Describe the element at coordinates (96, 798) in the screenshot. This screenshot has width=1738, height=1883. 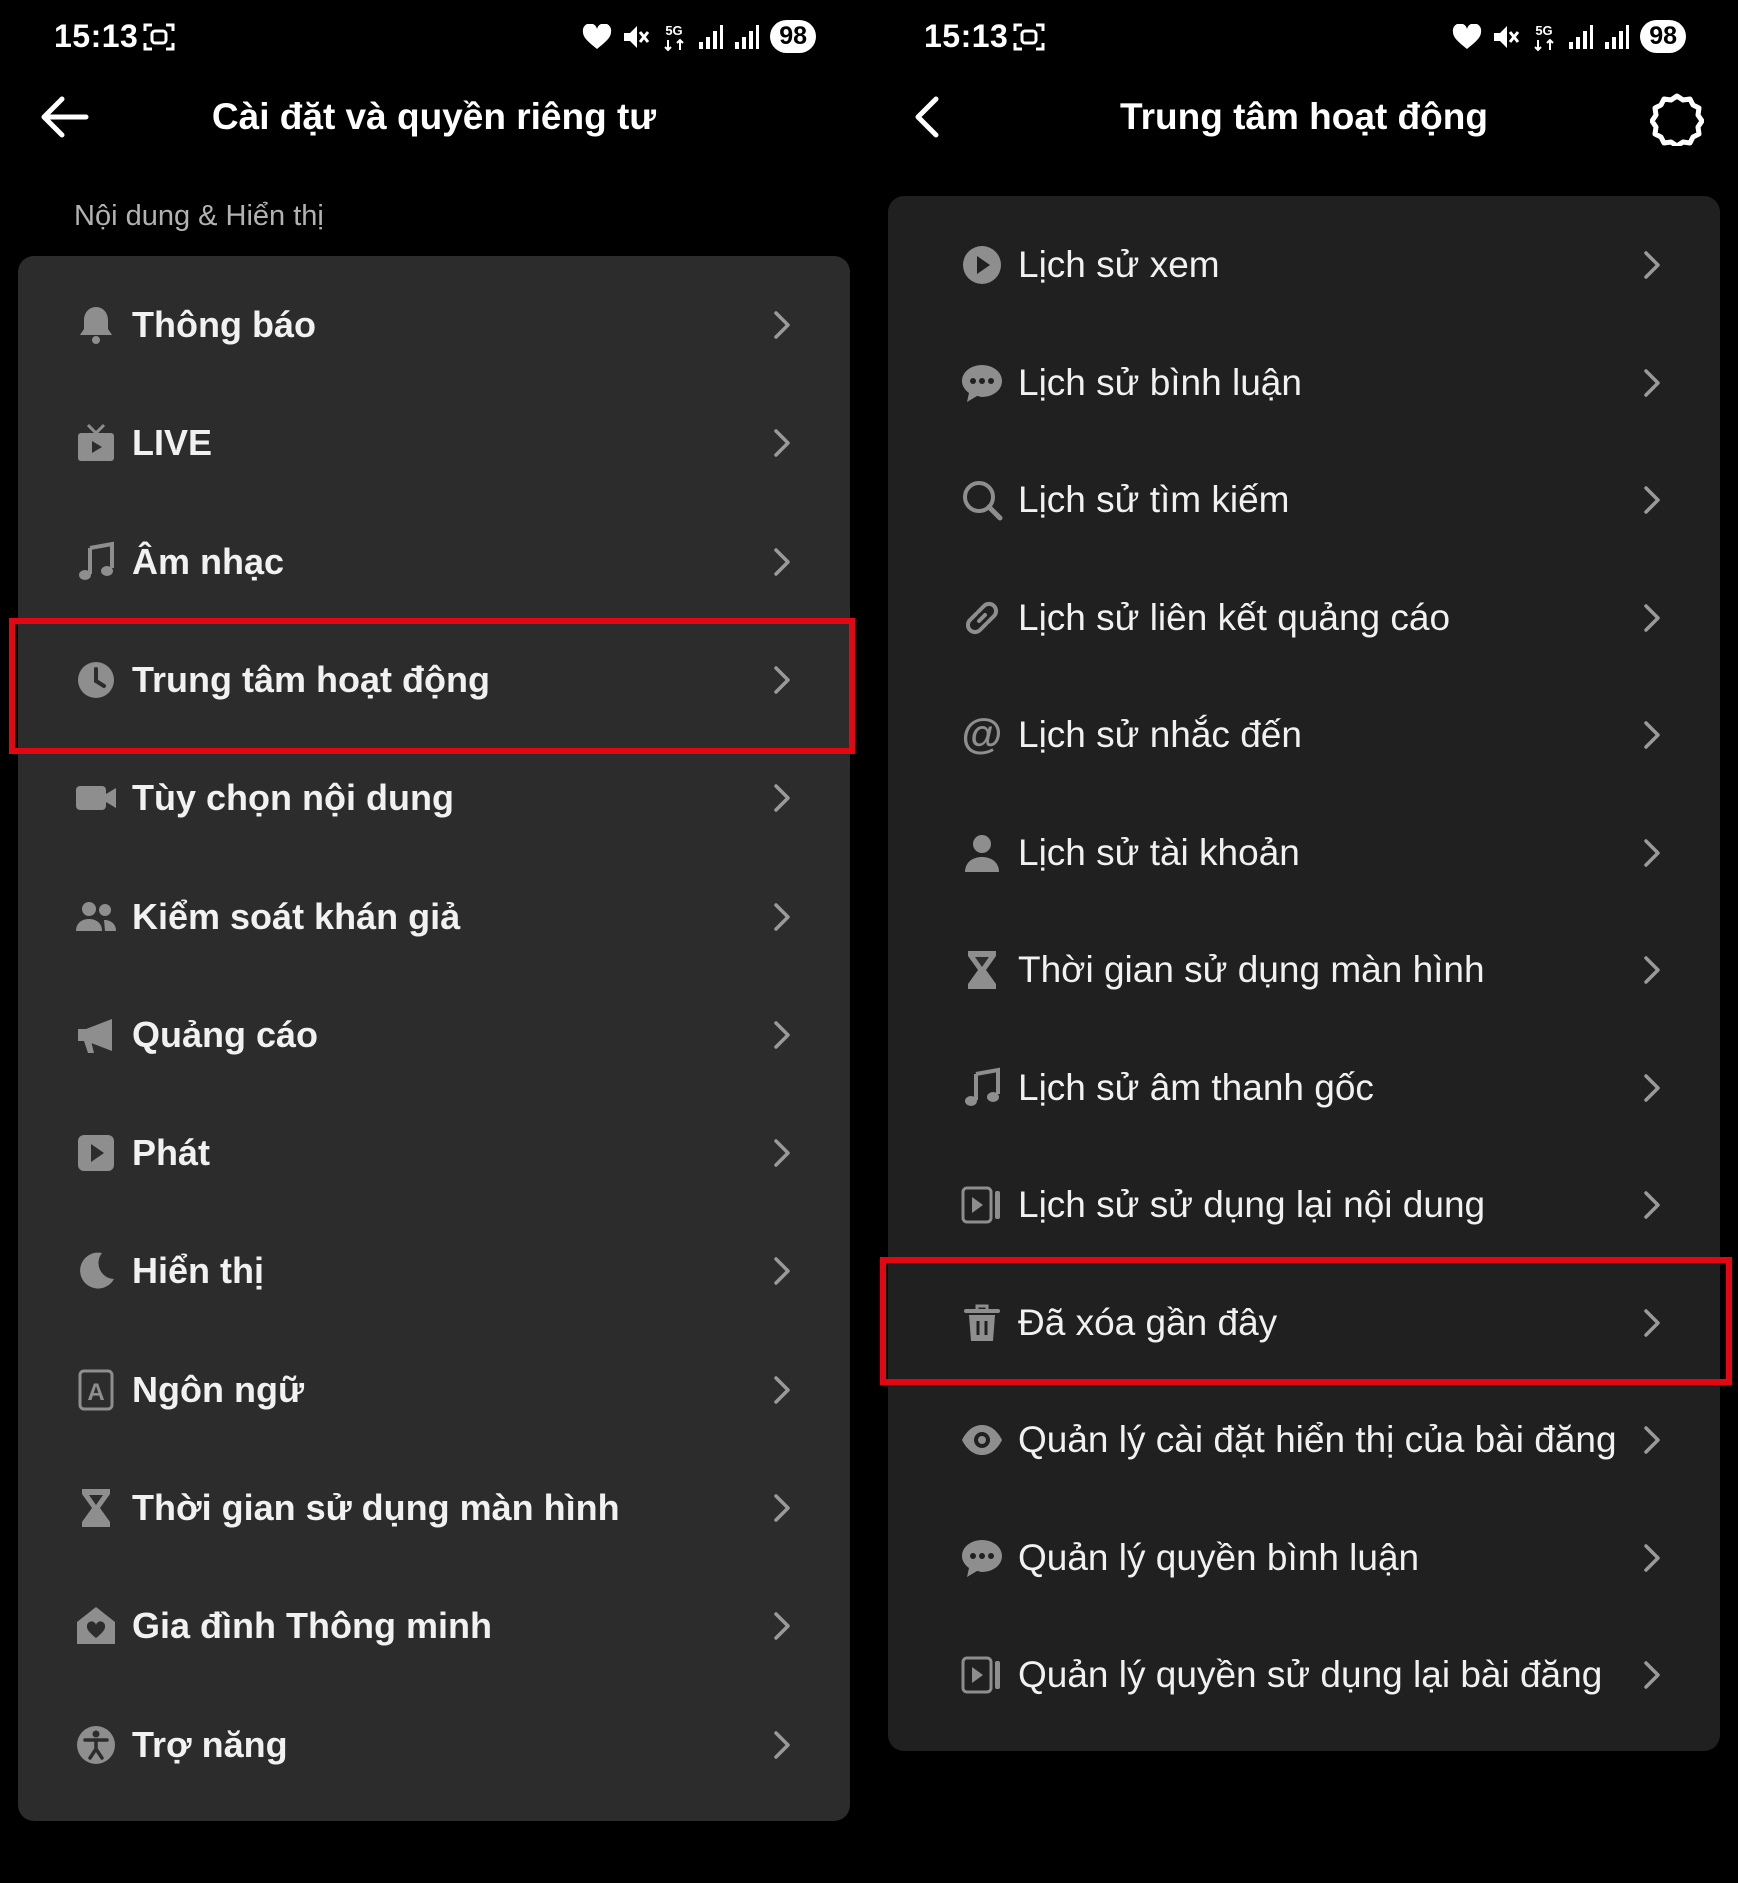
I see `video-camera-icon` at that location.